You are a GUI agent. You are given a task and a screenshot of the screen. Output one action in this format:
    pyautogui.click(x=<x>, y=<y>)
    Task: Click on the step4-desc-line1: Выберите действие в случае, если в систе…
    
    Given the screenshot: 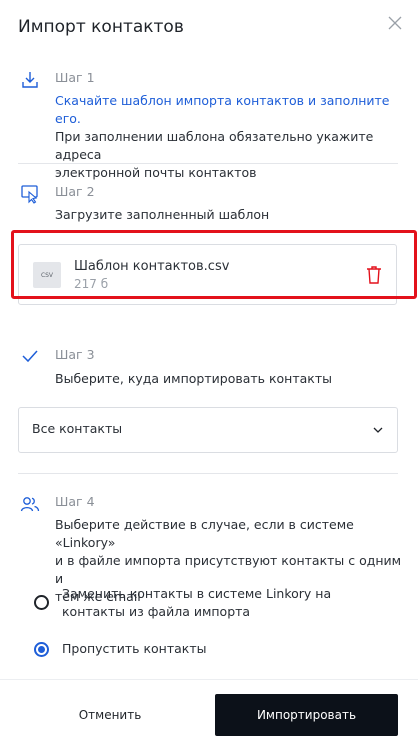 What is the action you would take?
    pyautogui.click(x=204, y=533)
    